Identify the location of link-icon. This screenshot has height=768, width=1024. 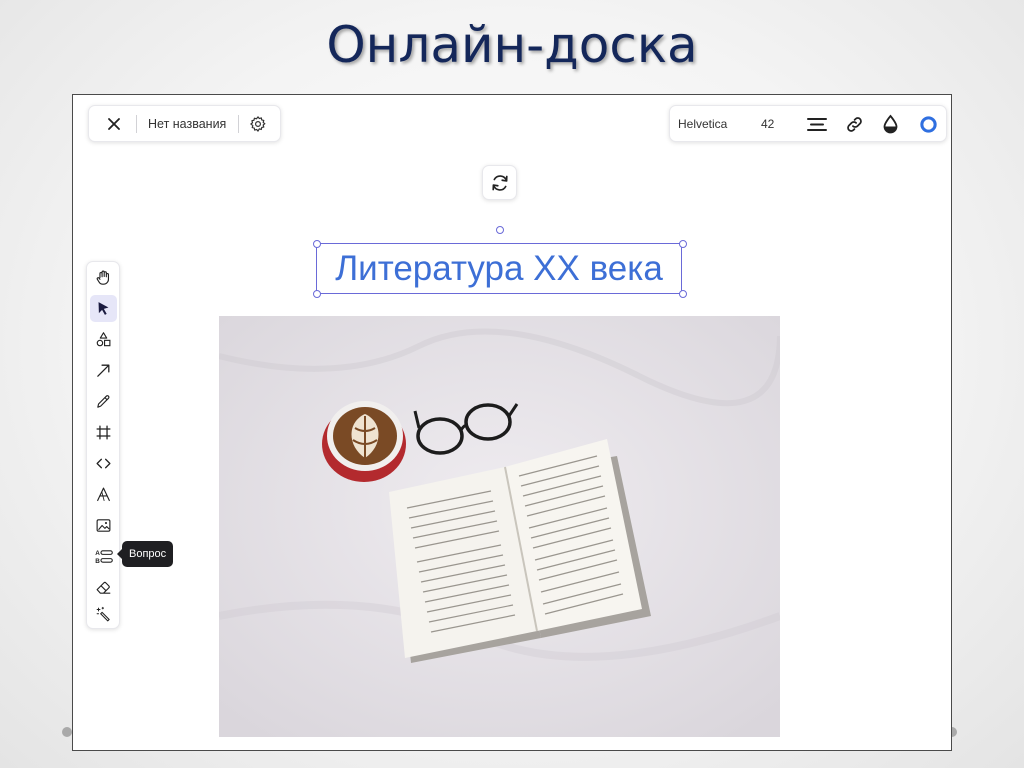
(854, 124).